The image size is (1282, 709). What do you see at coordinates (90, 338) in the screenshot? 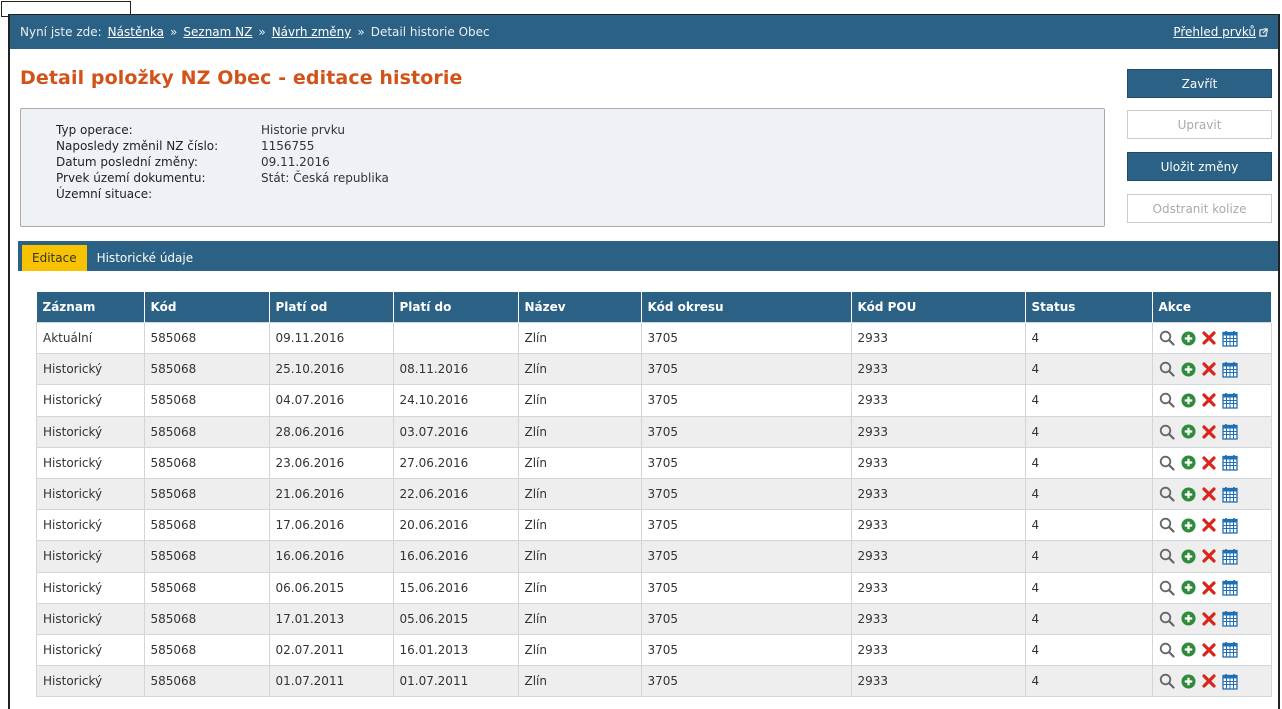
I see `cell-record-type: Aktuální` at bounding box center [90, 338].